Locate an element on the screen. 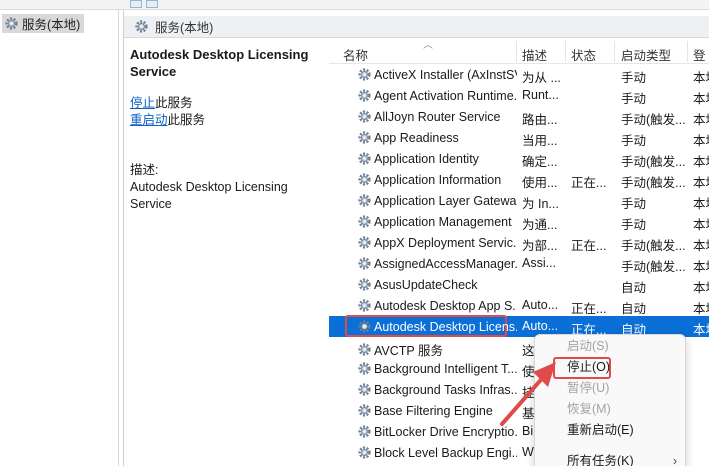 The height and width of the screenshot is (466, 709). service-name: AsusUpdateCheck is located at coordinates (437, 284).